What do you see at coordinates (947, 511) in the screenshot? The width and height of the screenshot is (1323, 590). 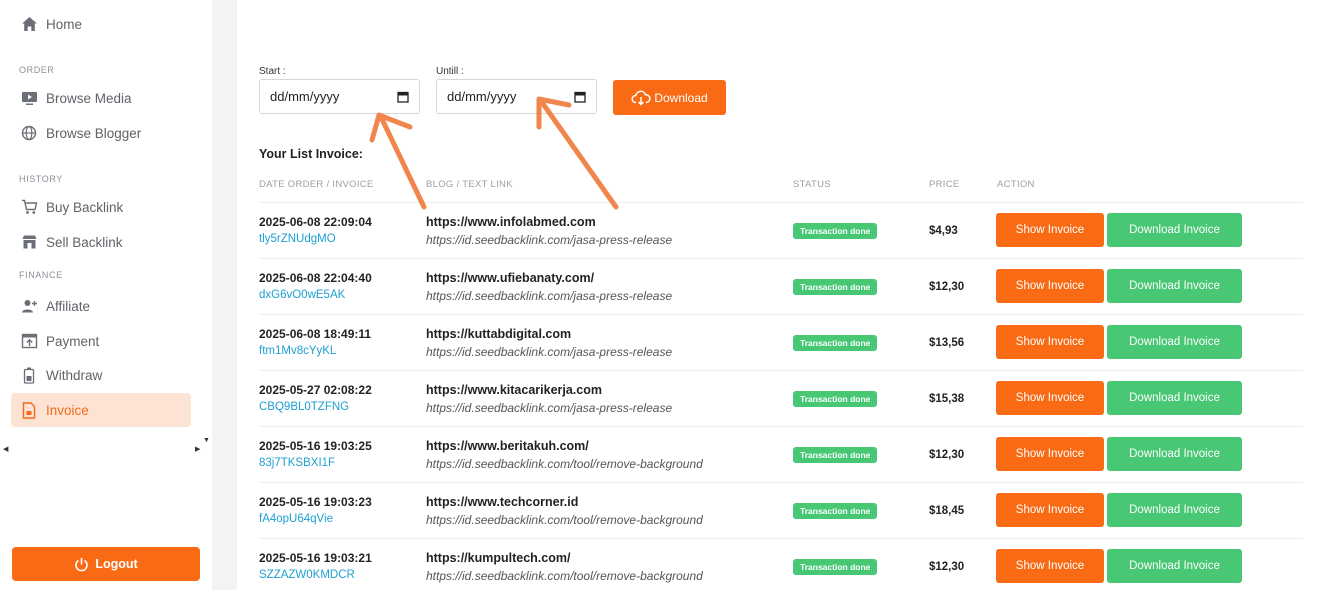 I see `price: $18,45` at bounding box center [947, 511].